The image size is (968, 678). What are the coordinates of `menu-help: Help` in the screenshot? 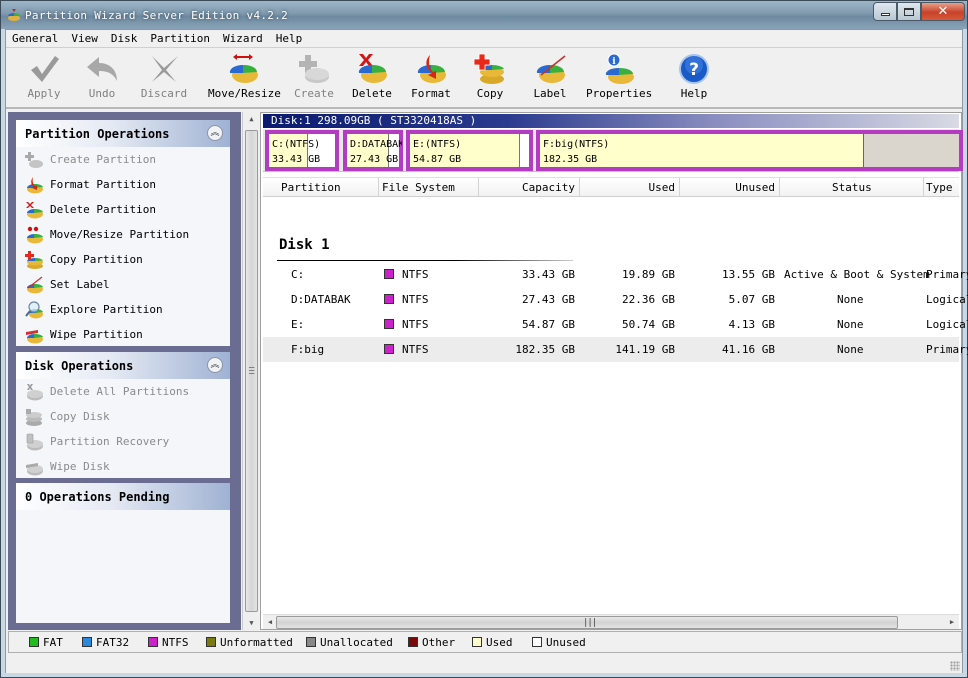 It's located at (290, 38).